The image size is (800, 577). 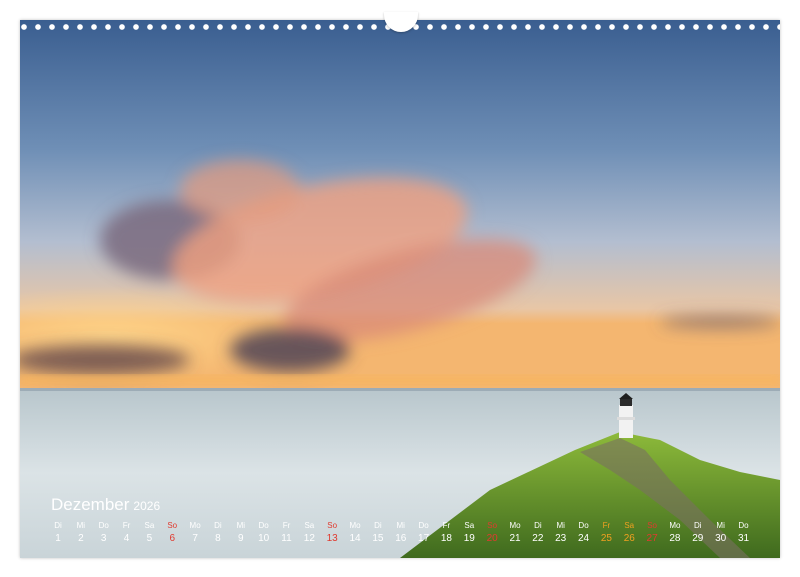 What do you see at coordinates (147, 506) in the screenshot?
I see `year-label: 2026` at bounding box center [147, 506].